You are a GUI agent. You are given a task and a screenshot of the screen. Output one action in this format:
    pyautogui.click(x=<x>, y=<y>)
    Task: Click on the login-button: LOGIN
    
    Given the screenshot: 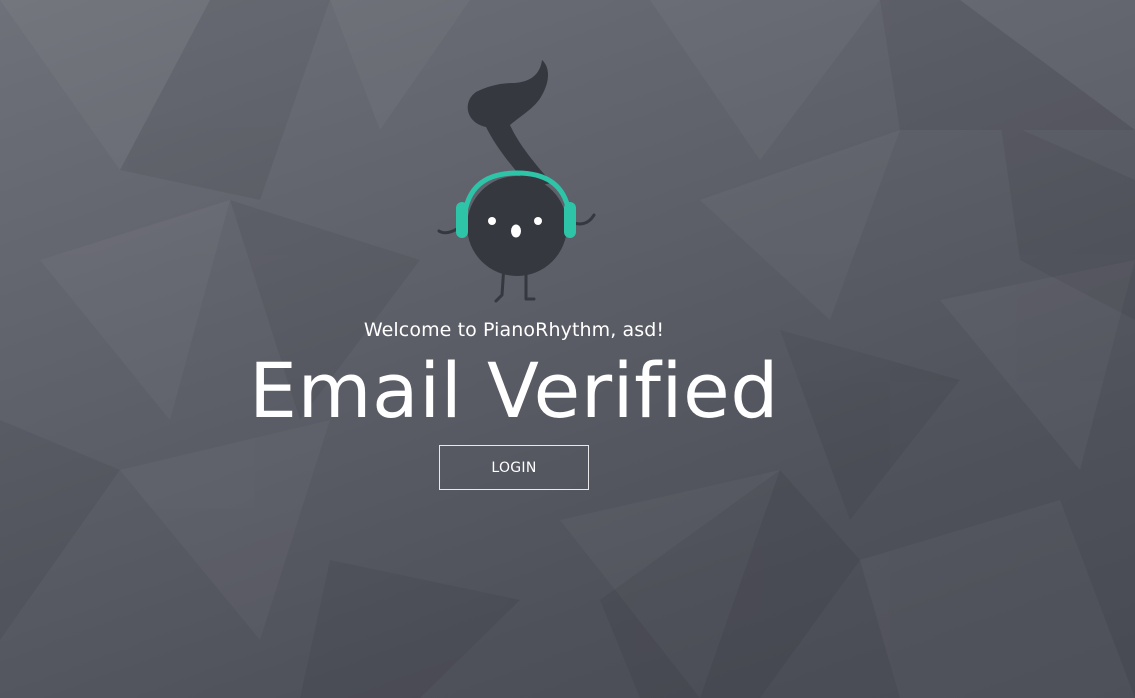 What is the action you would take?
    pyautogui.click(x=514, y=467)
    